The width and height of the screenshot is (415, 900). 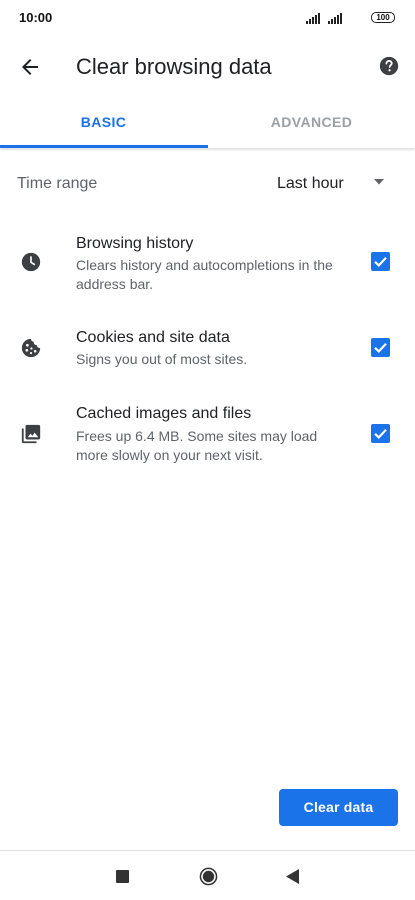 I want to click on system-nav-bar, so click(x=207, y=875).